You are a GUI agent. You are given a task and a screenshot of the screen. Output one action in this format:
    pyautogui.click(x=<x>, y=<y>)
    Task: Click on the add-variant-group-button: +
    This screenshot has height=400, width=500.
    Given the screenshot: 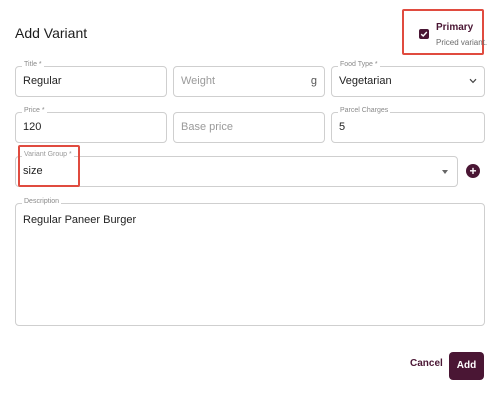 What is the action you would take?
    pyautogui.click(x=473, y=171)
    